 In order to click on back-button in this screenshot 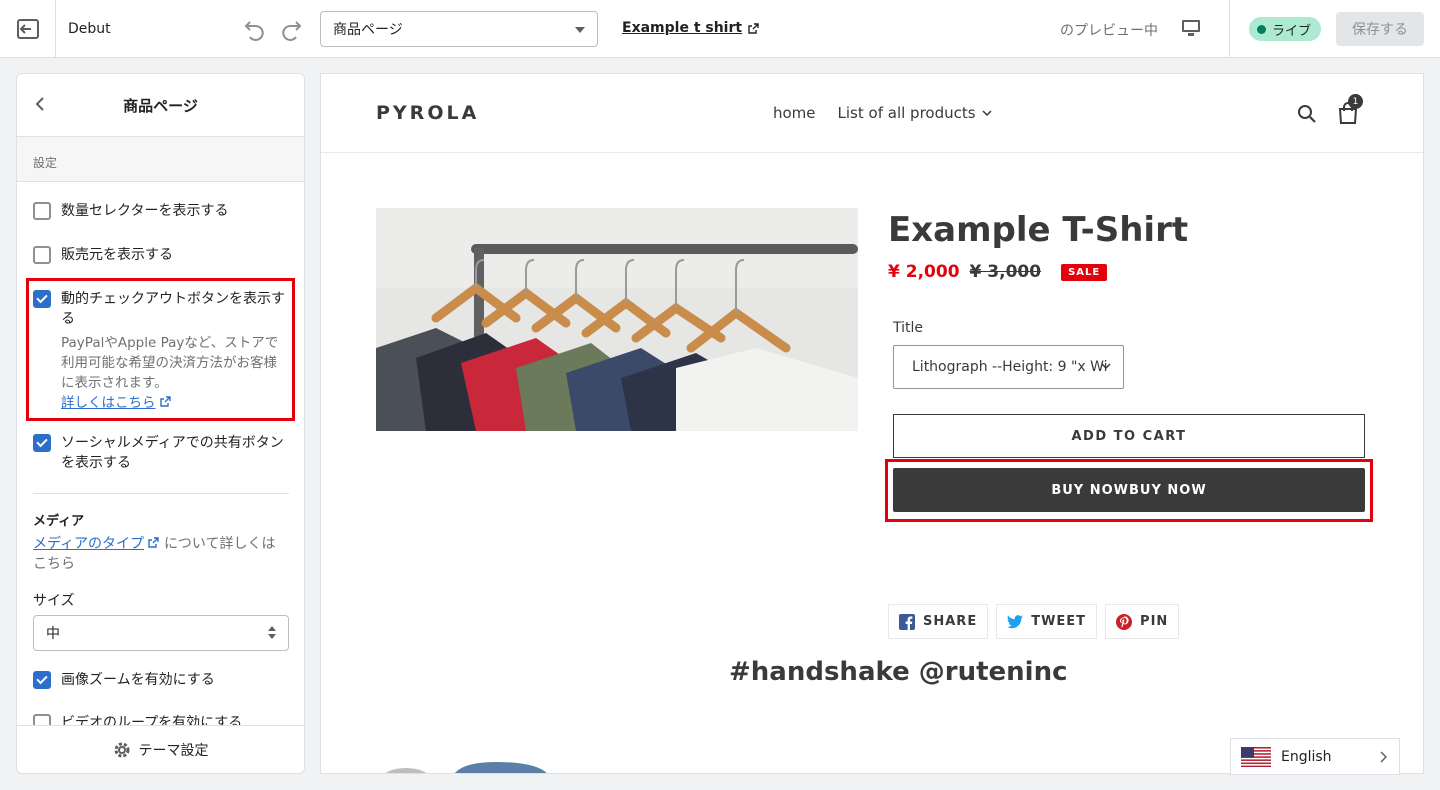, I will do `click(40, 106)`.